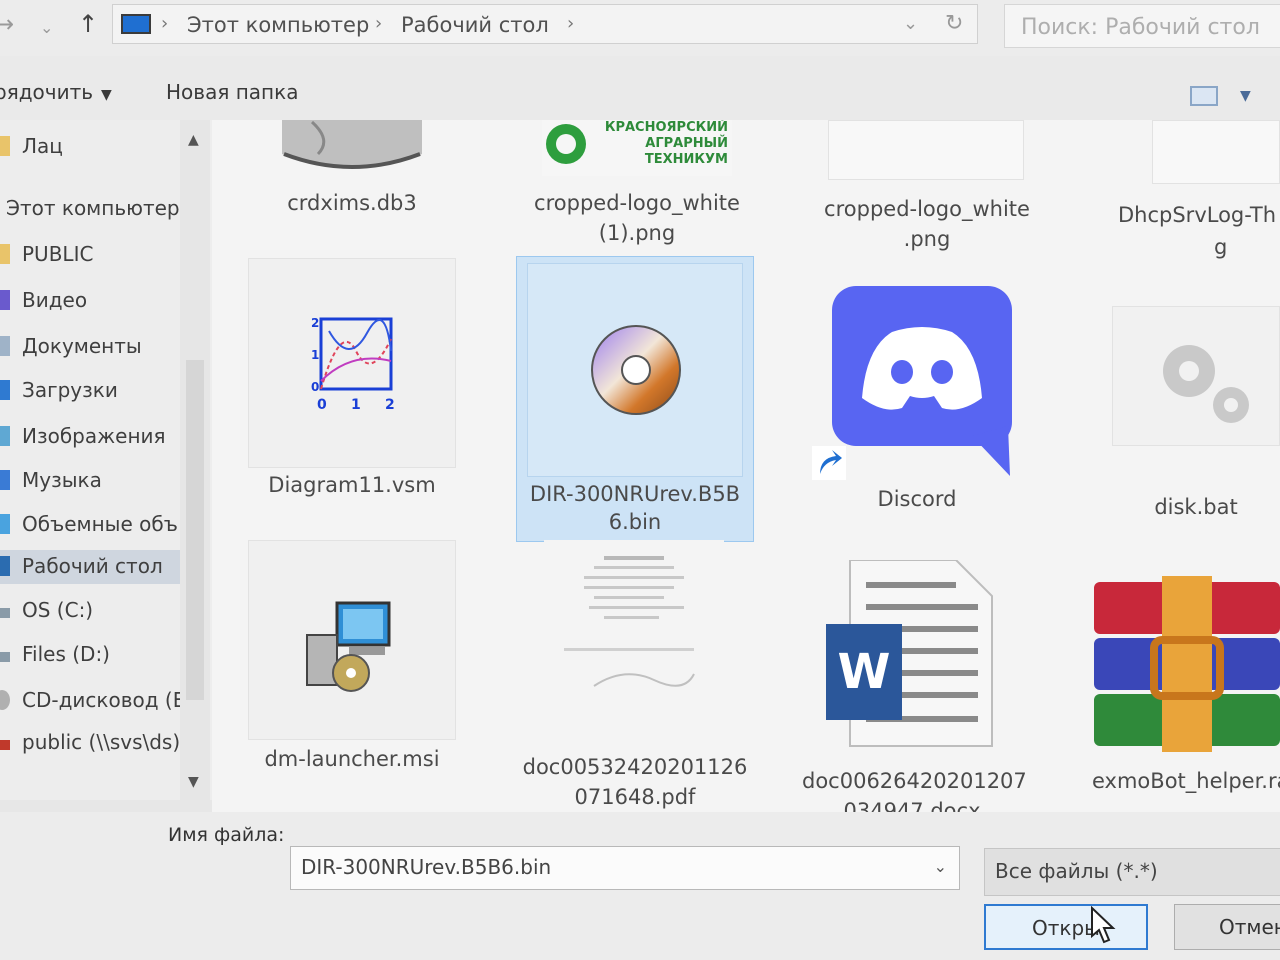 This screenshot has width=1280, height=960. I want to click on nav-item-pictures: Изображения, so click(95, 437).